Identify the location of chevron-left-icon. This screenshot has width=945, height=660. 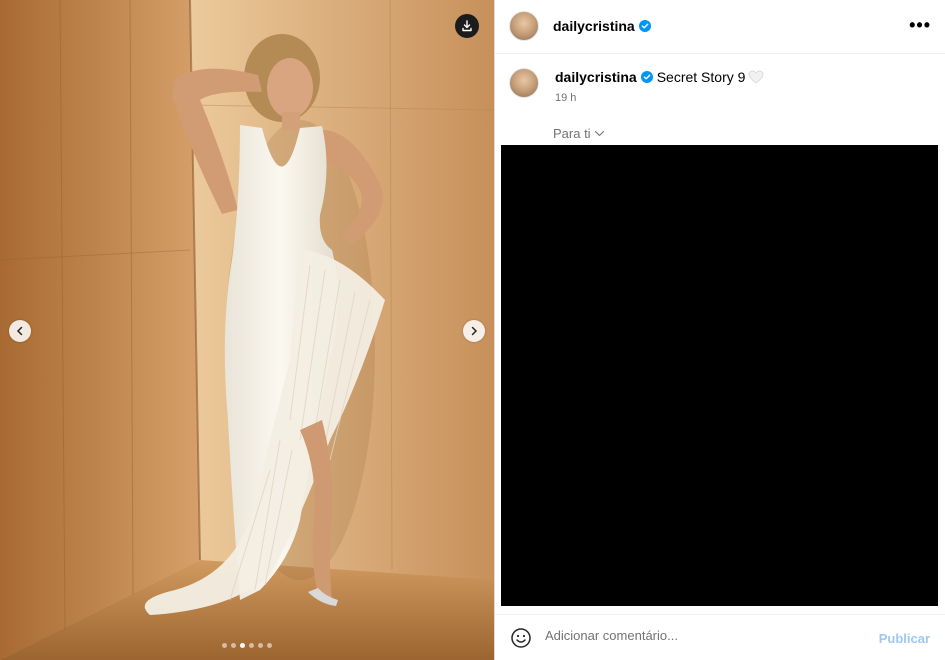
(19, 331).